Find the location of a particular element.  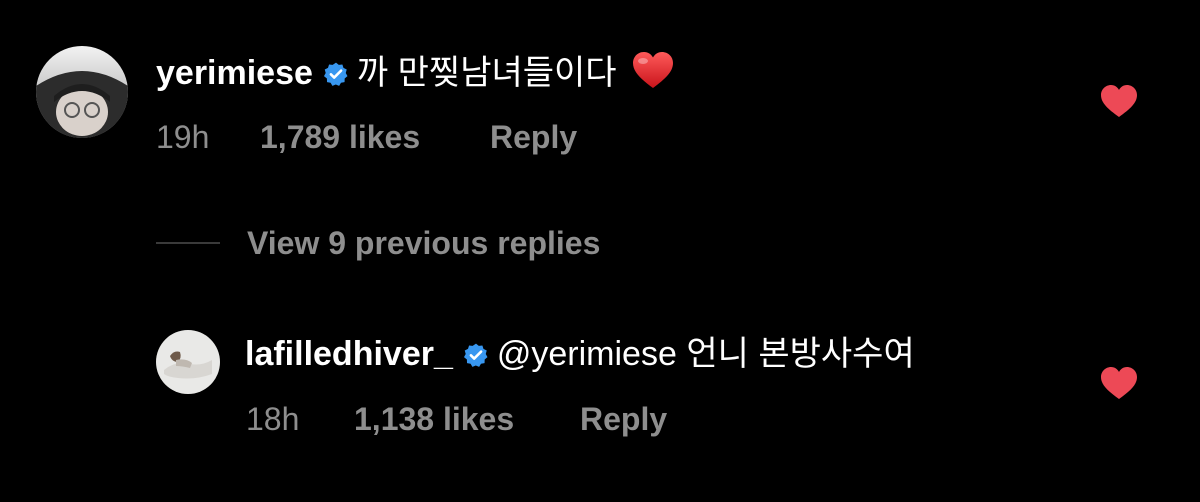

comment-meta: 19h 1,789 likes Reply is located at coordinates (366, 137).